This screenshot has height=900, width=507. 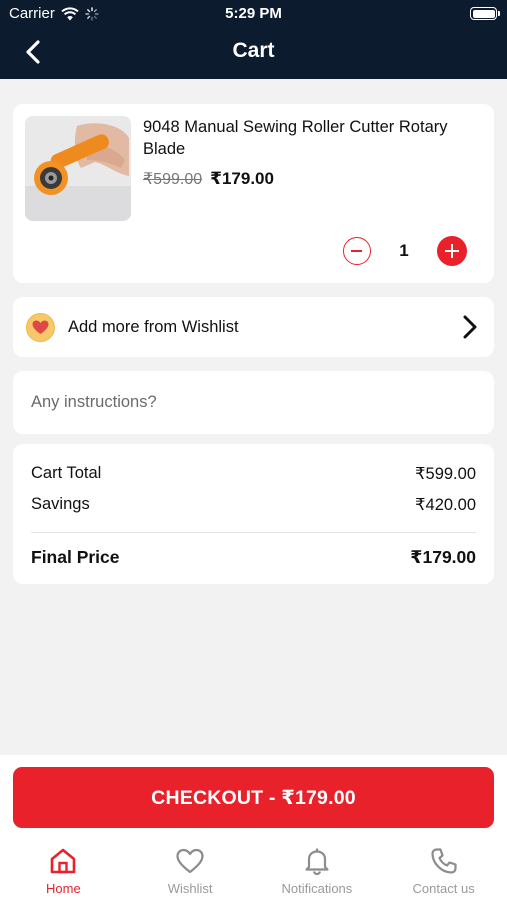 What do you see at coordinates (443, 888) in the screenshot?
I see `tab-contact-us-label: Contact us` at bounding box center [443, 888].